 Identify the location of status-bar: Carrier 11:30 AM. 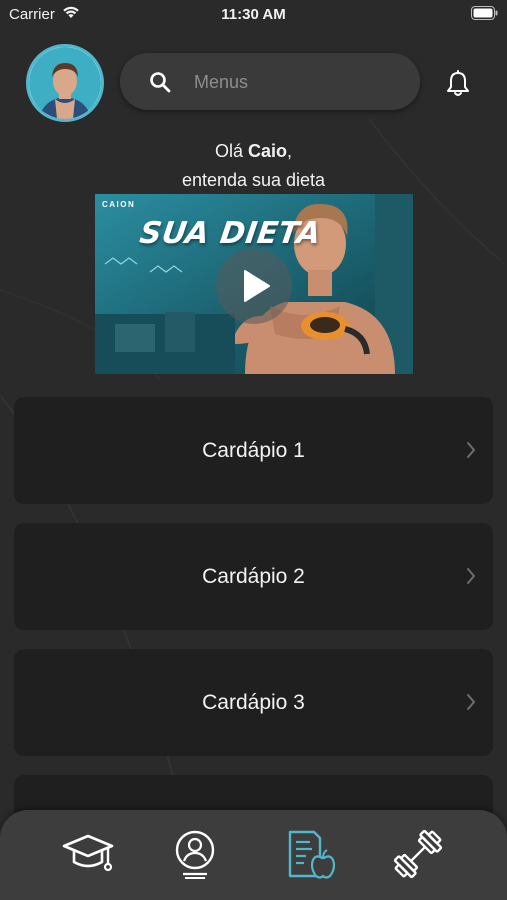
(253, 15).